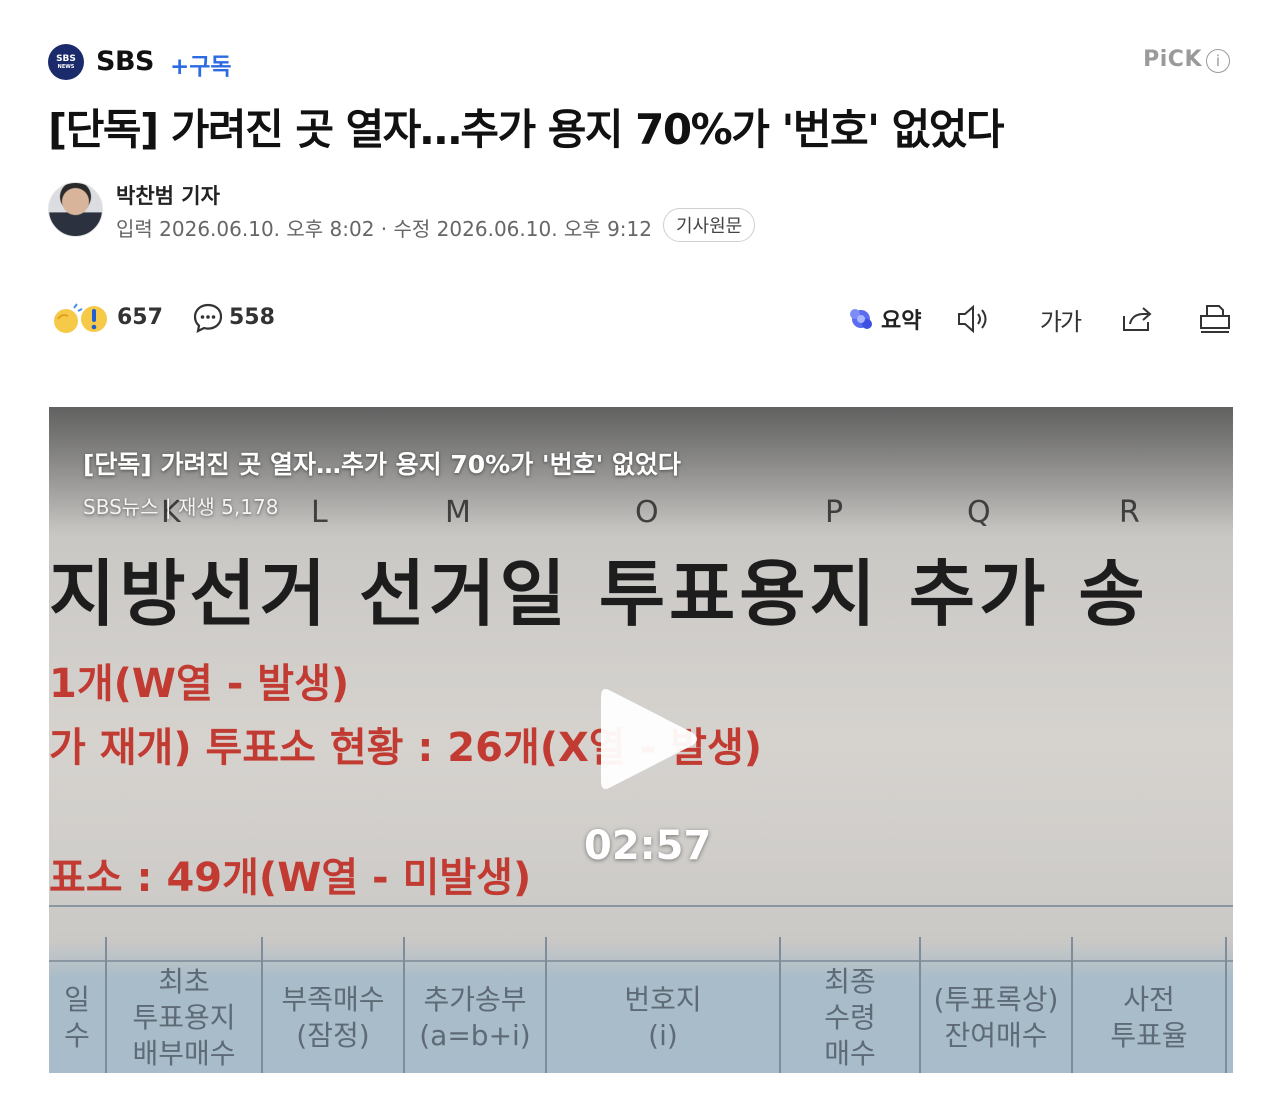 The image size is (1280, 1102). I want to click on play-icon, so click(649, 739).